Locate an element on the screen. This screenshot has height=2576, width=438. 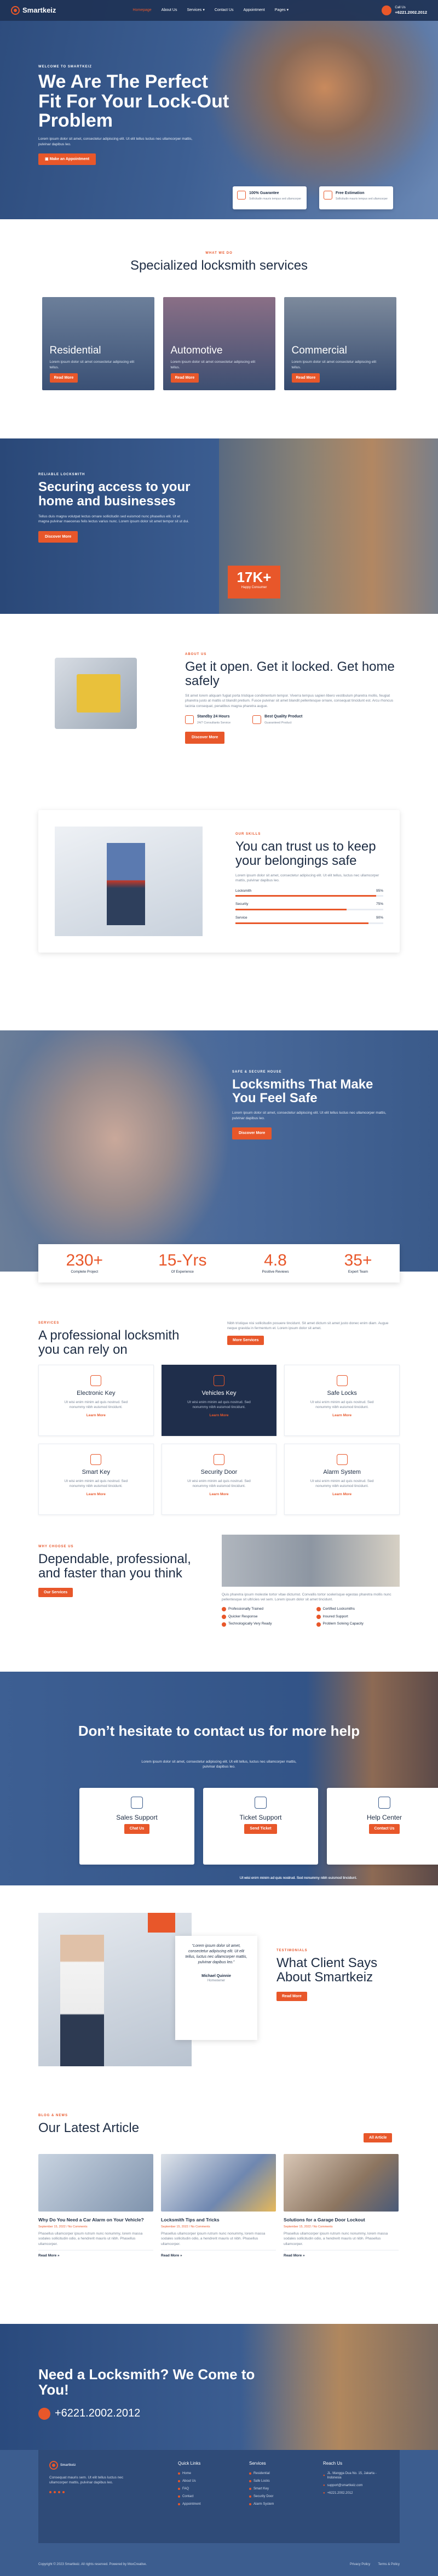
mail-icon: ● is located at coordinates (324, 2485).